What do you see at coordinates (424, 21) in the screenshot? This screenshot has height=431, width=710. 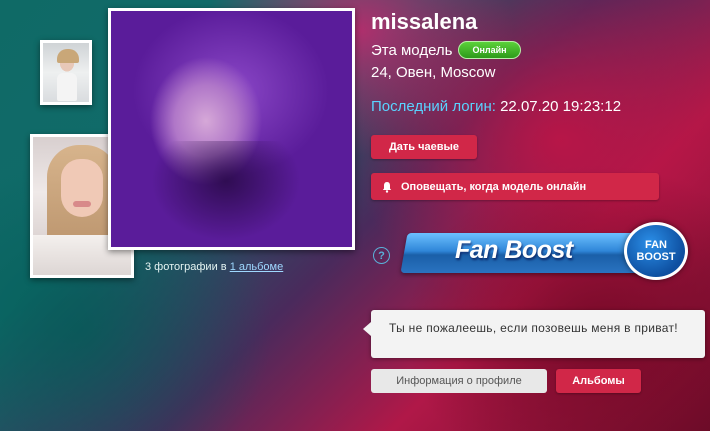 I see `username: missalena` at bounding box center [424, 21].